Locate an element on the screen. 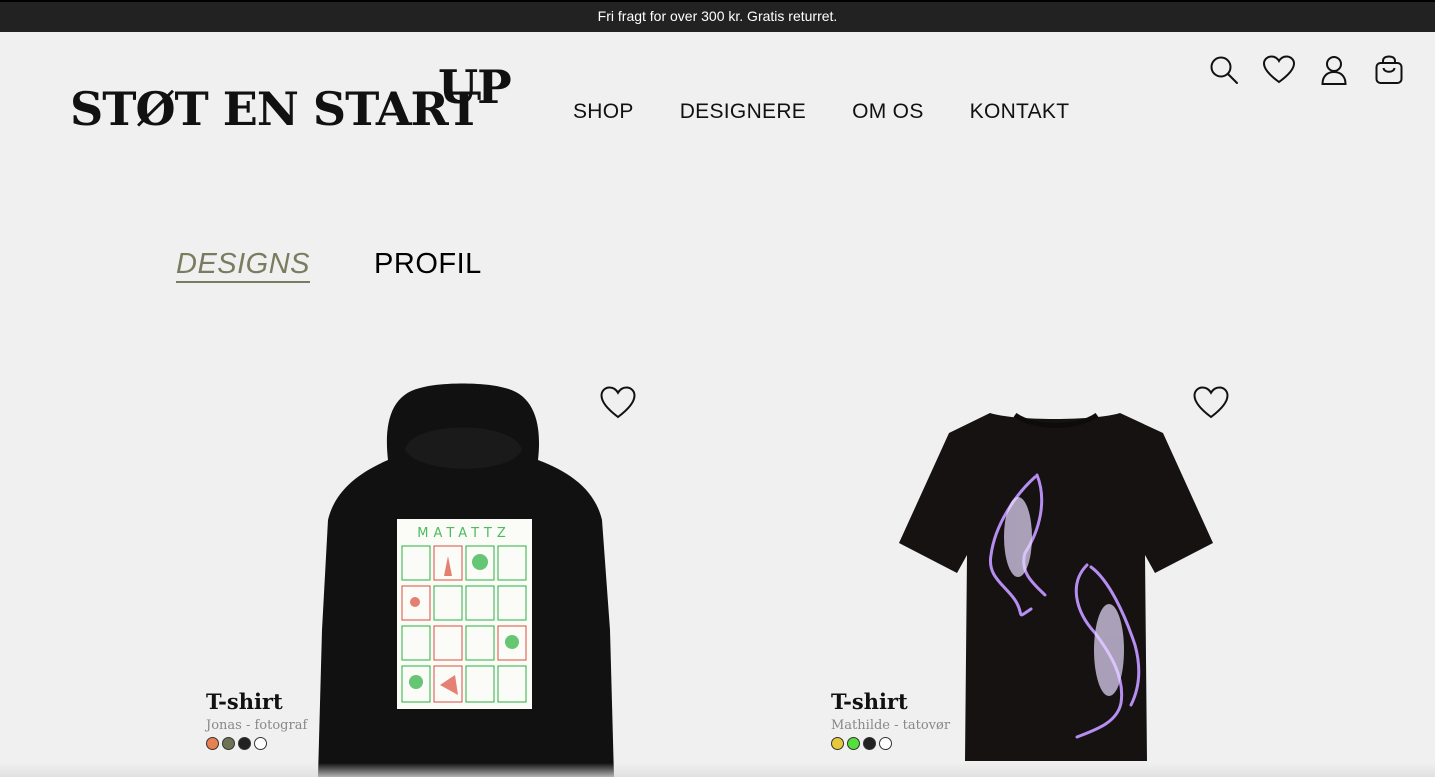  main-nav: SHOP DESIGNERE OM OS KONTAKT is located at coordinates (821, 112).